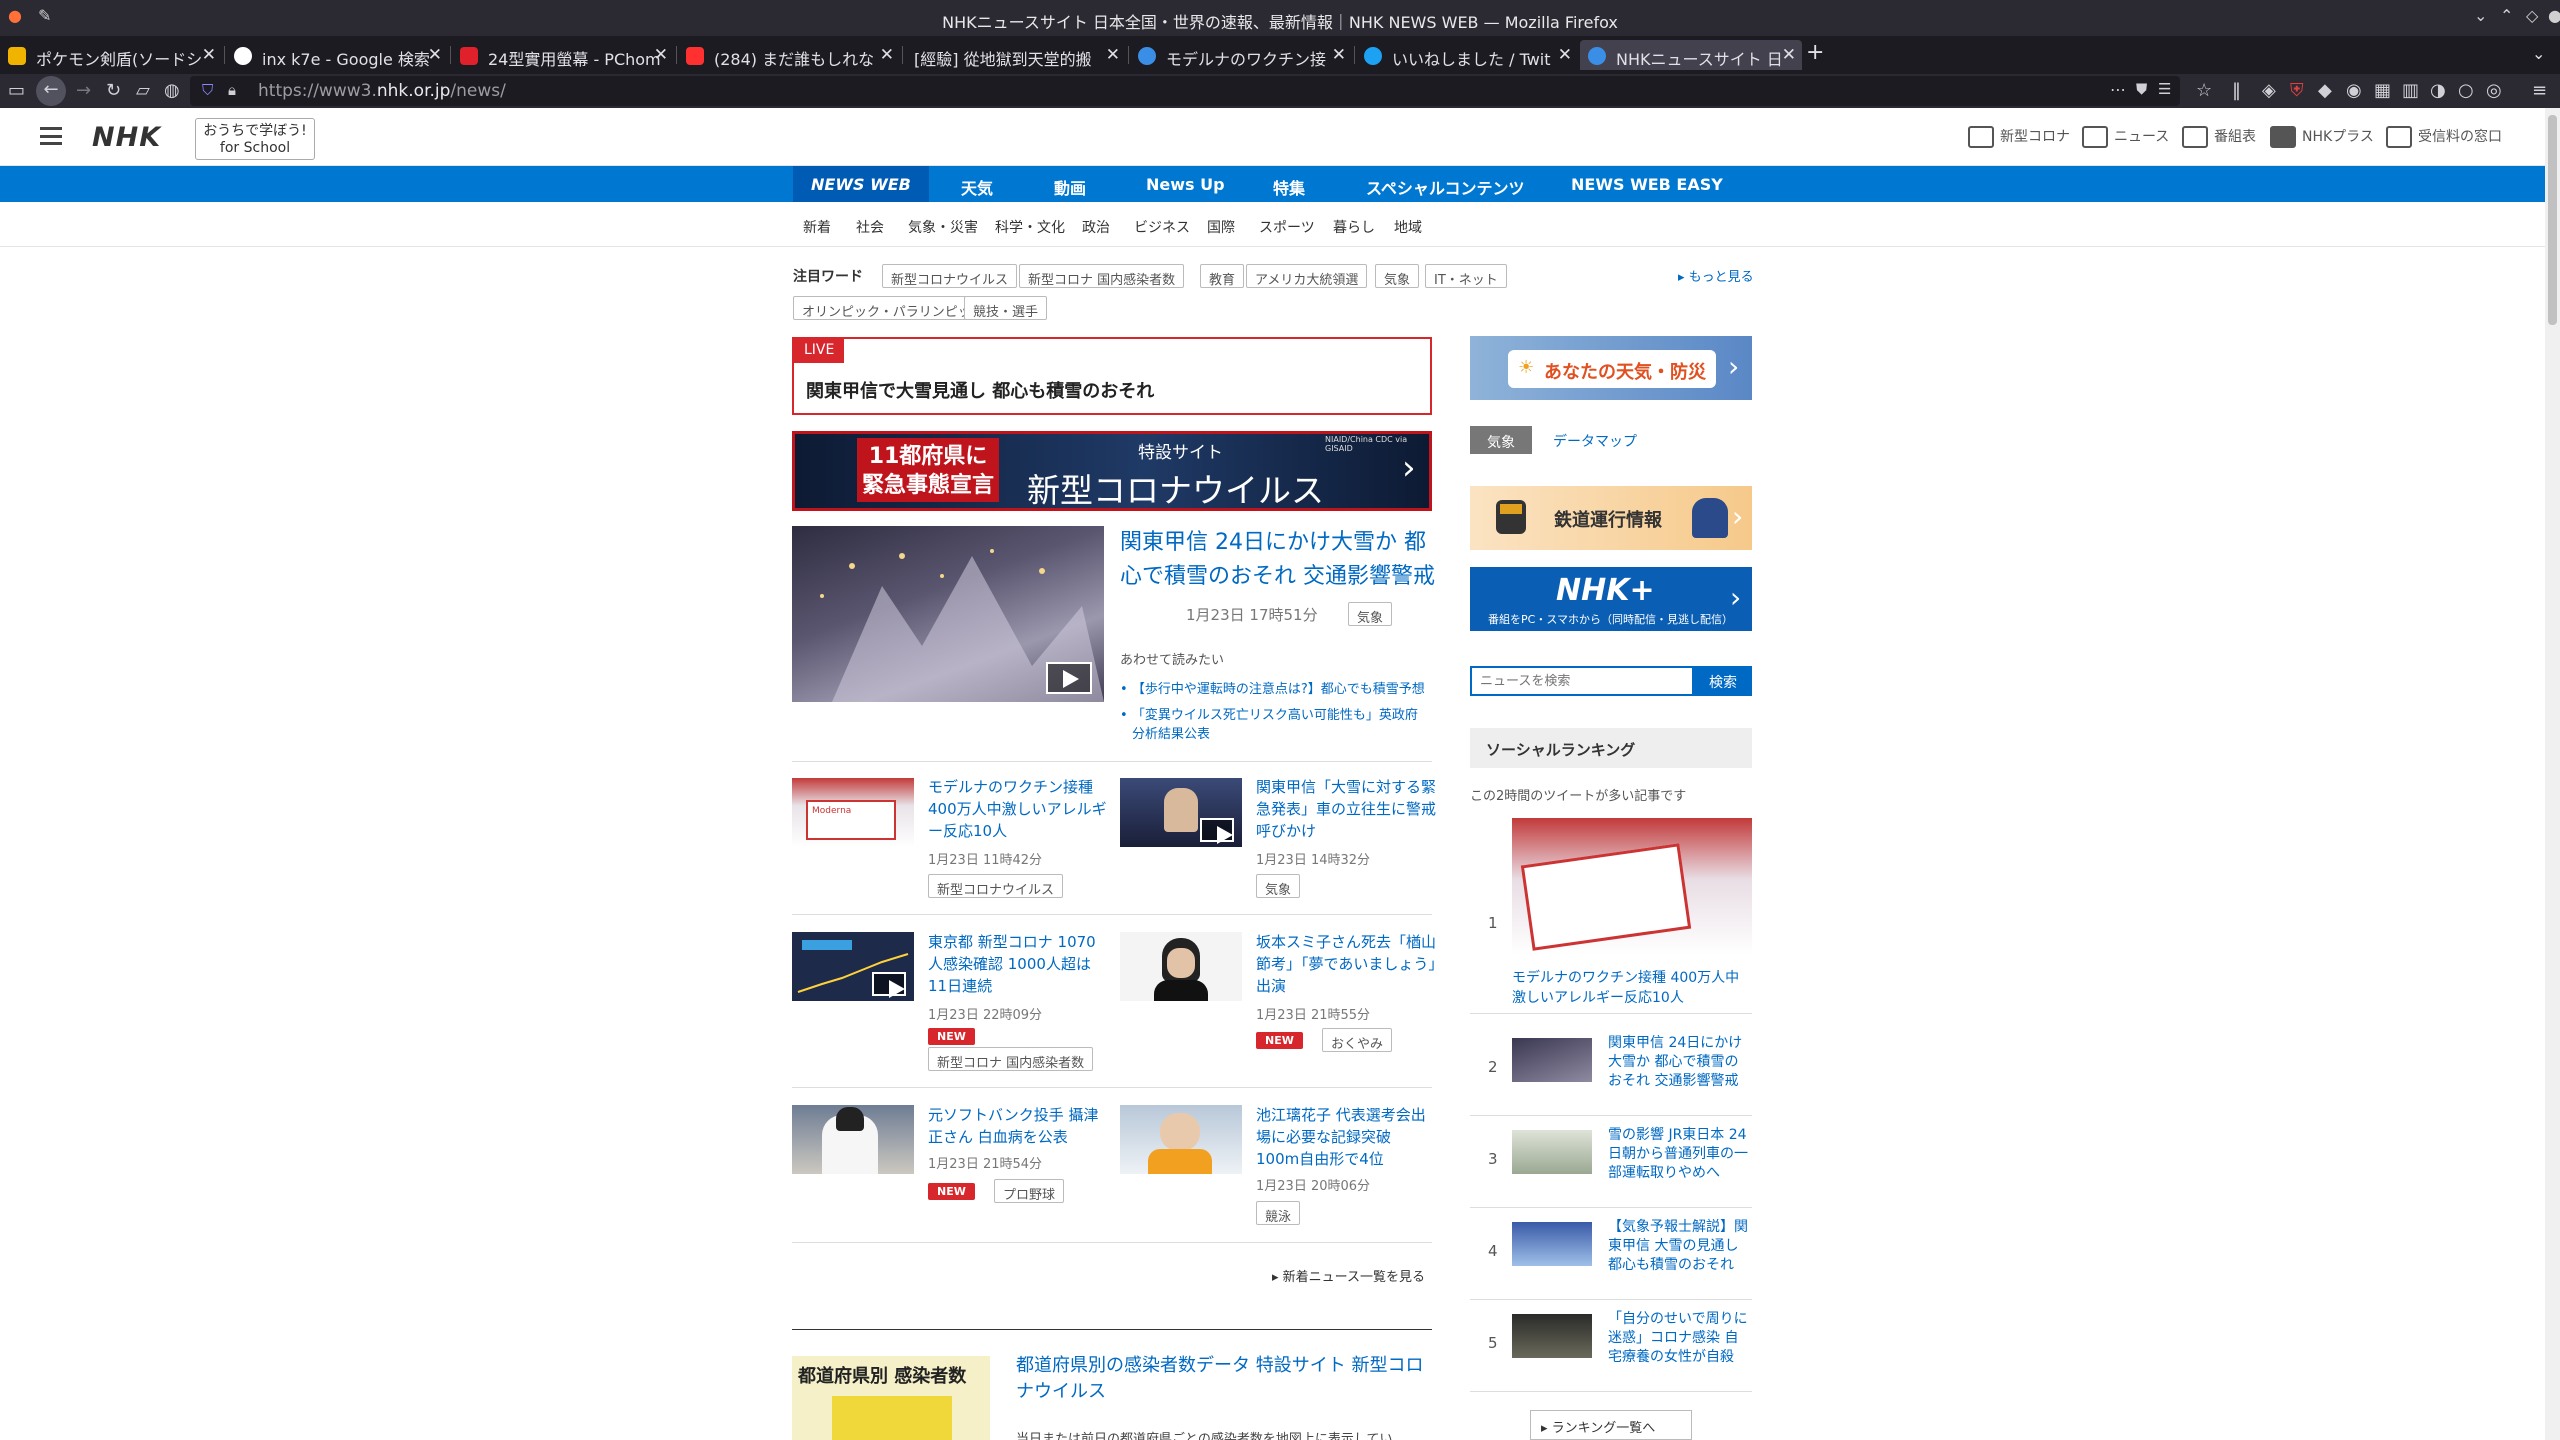 The width and height of the screenshot is (2560, 1440). What do you see at coordinates (2382, 90) in the screenshot?
I see `grid-icon: ▦` at bounding box center [2382, 90].